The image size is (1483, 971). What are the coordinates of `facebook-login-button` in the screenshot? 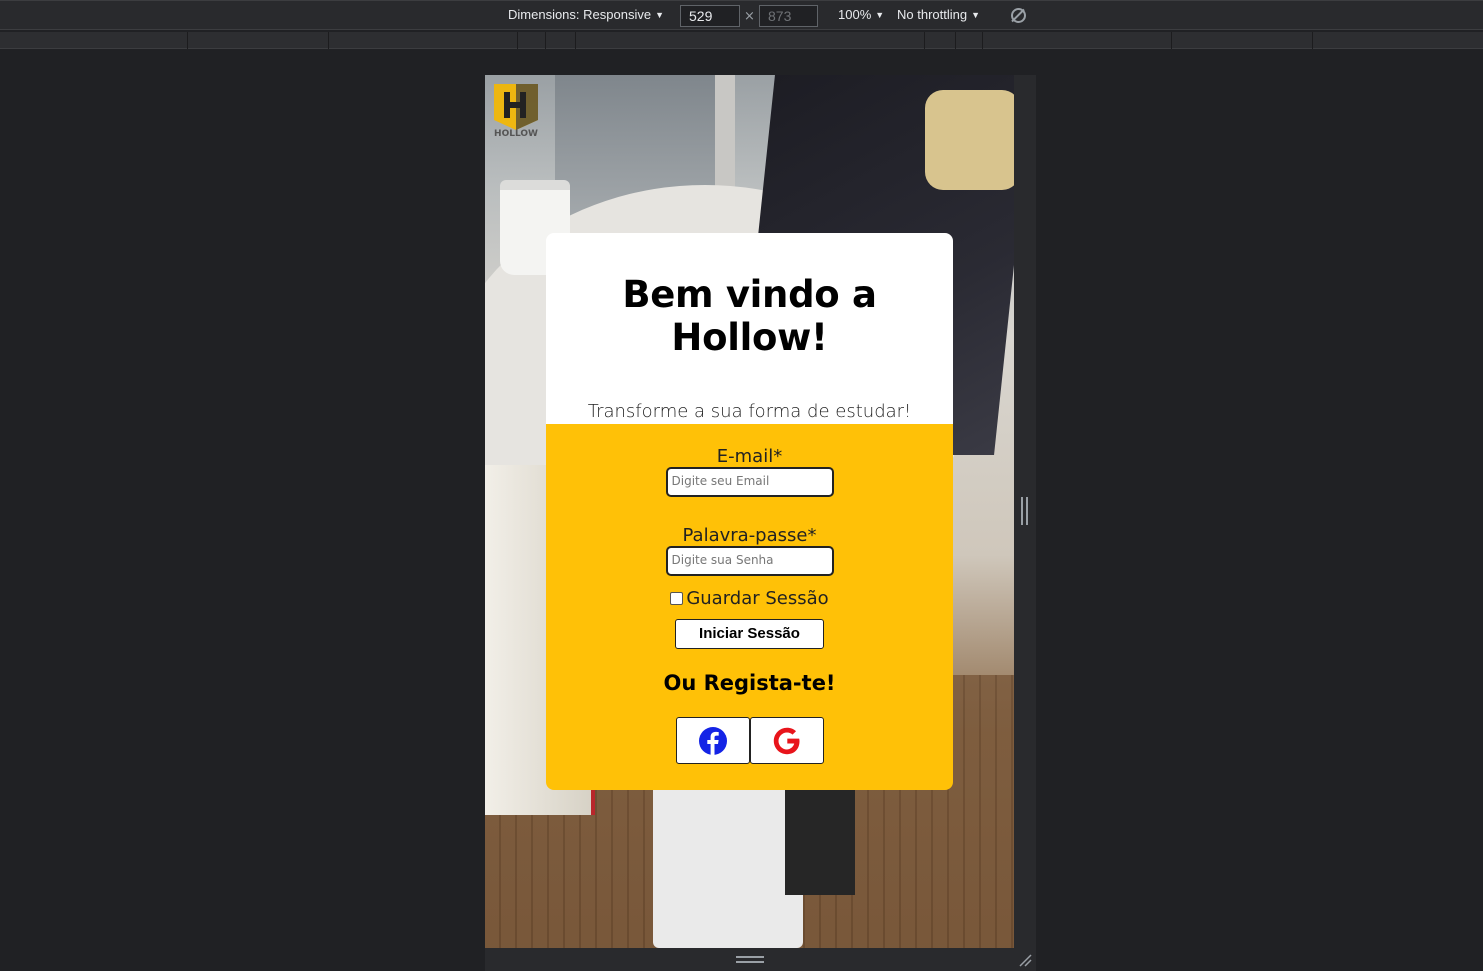 It's located at (712, 740).